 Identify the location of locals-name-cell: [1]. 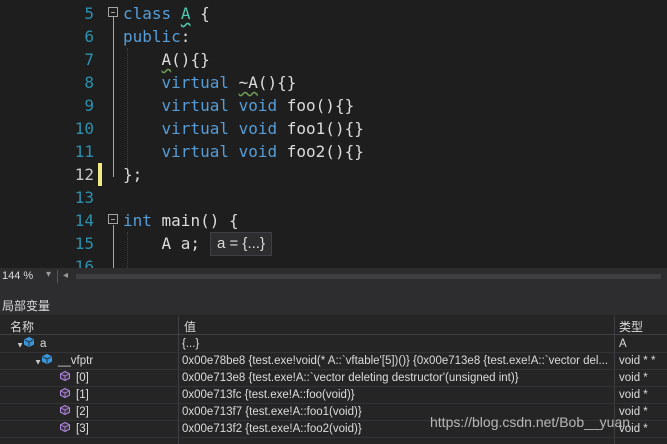
(112, 395).